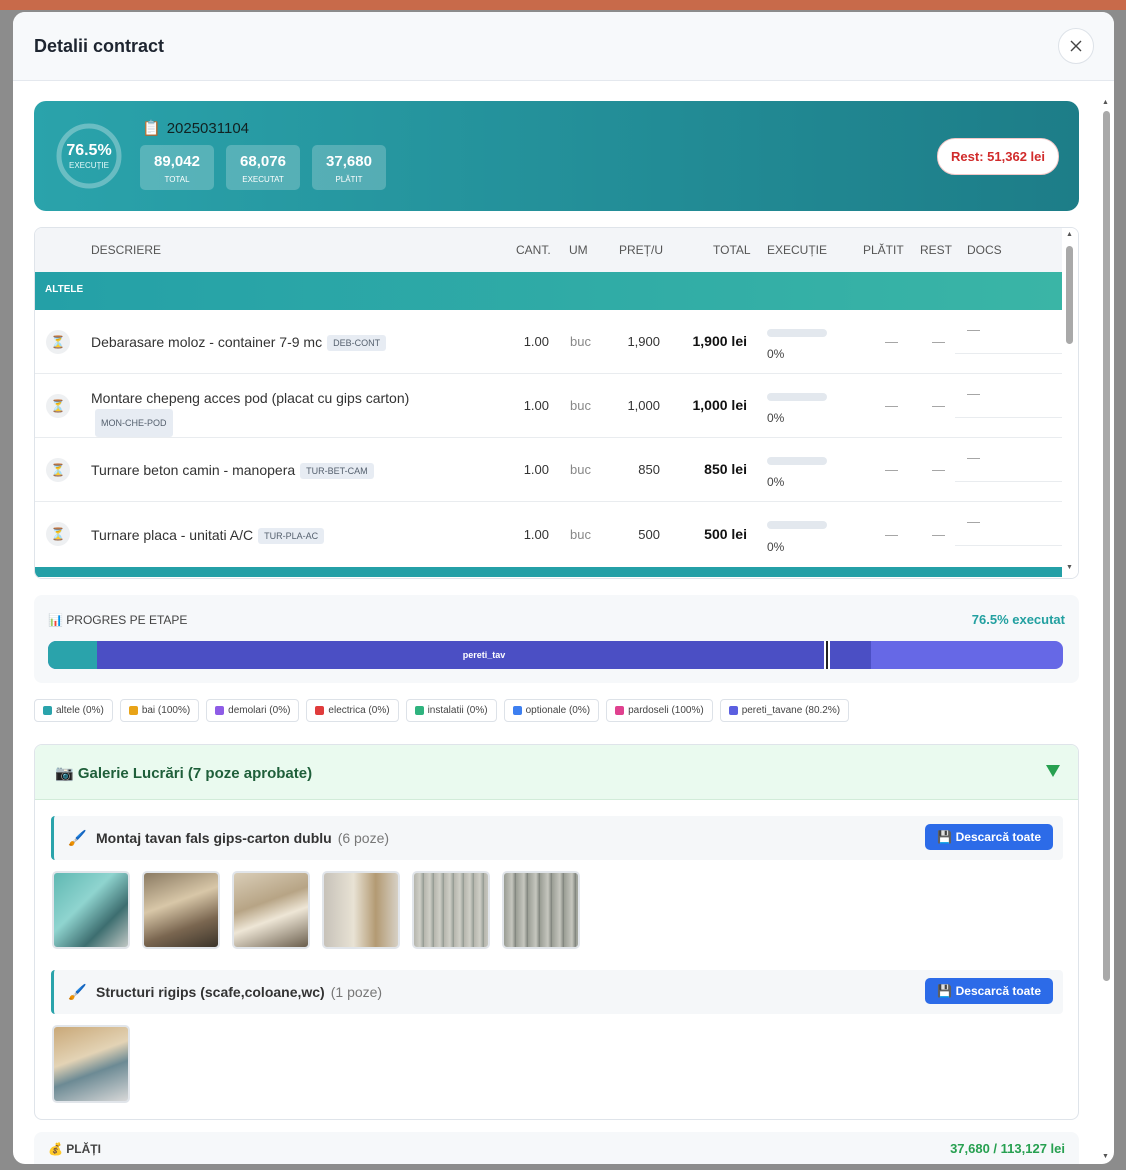 This screenshot has width=1126, height=1170. I want to click on money-bag-icon: 💰, so click(55, 1149).